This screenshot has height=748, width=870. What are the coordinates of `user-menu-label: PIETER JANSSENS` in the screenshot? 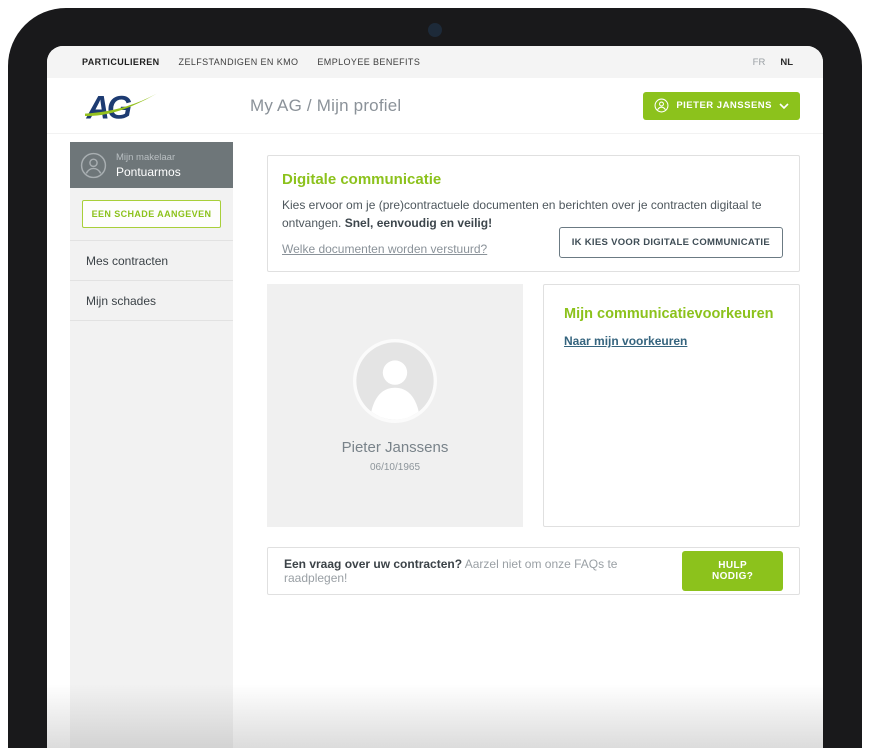 It's located at (724, 105).